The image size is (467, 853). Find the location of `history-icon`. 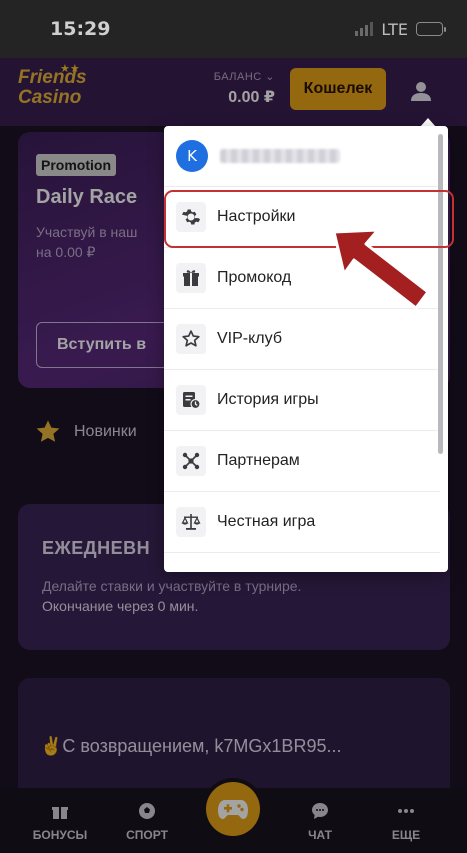

history-icon is located at coordinates (191, 400).